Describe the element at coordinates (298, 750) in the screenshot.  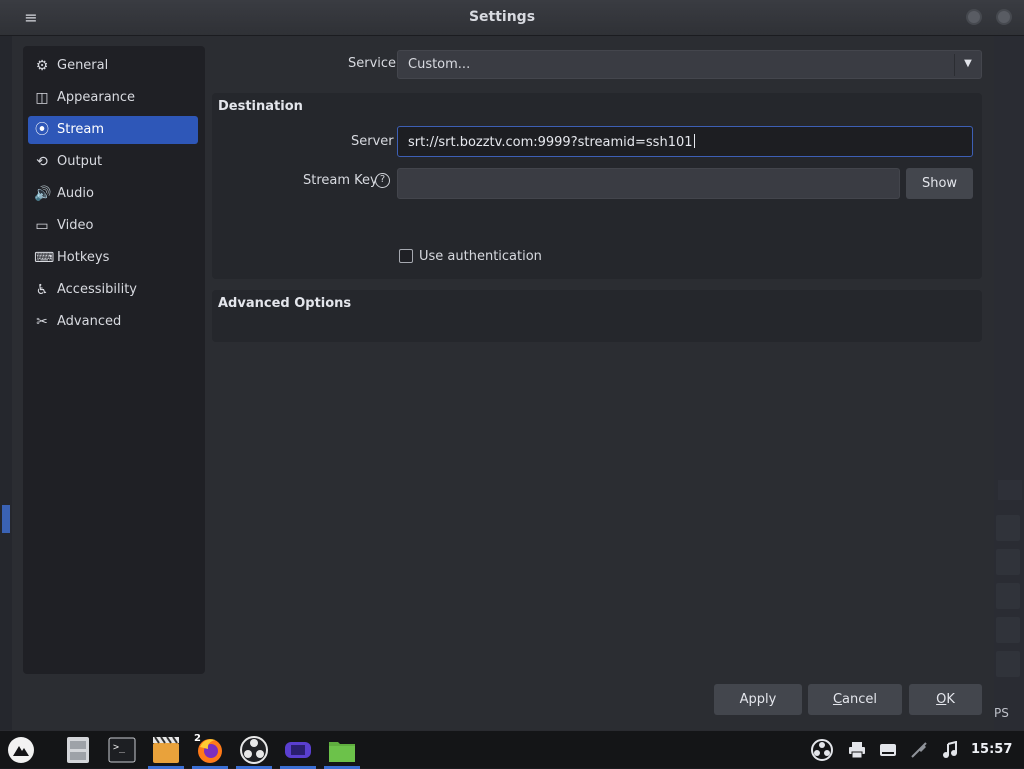
I see `emulator-icon` at that location.